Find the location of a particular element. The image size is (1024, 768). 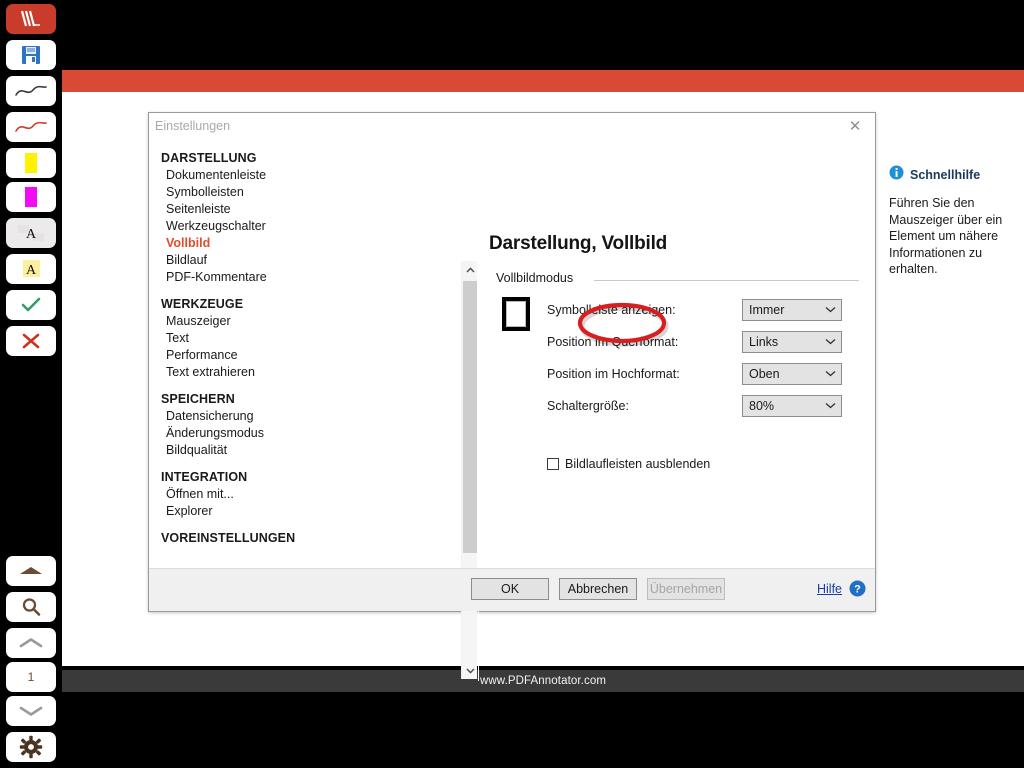

dialog-titlebar: Einstellungen ✕ is located at coordinates (512, 128).